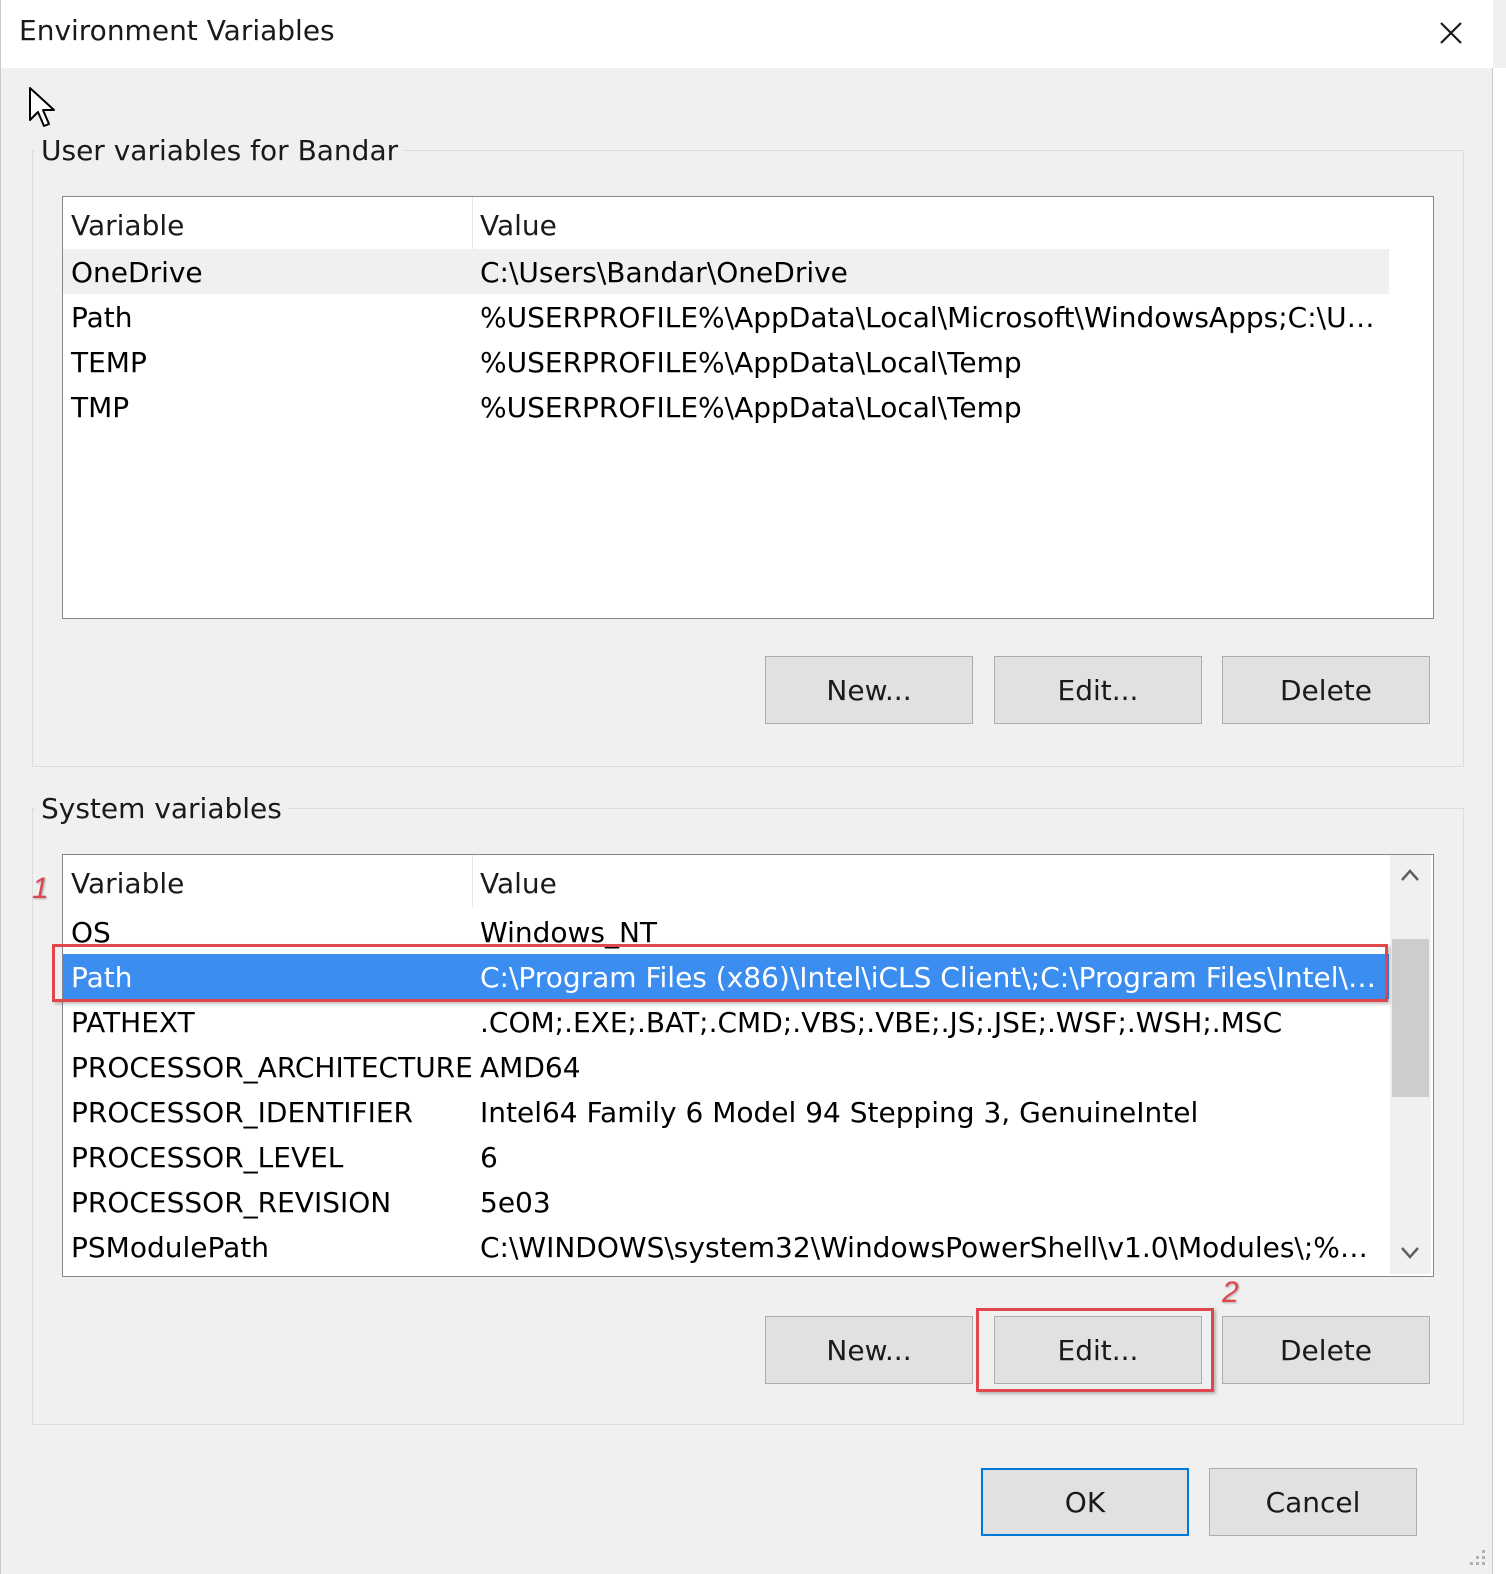 The image size is (1506, 1574). Describe the element at coordinates (161, 808) in the screenshot. I see `system-variables-legend: System variables` at that location.